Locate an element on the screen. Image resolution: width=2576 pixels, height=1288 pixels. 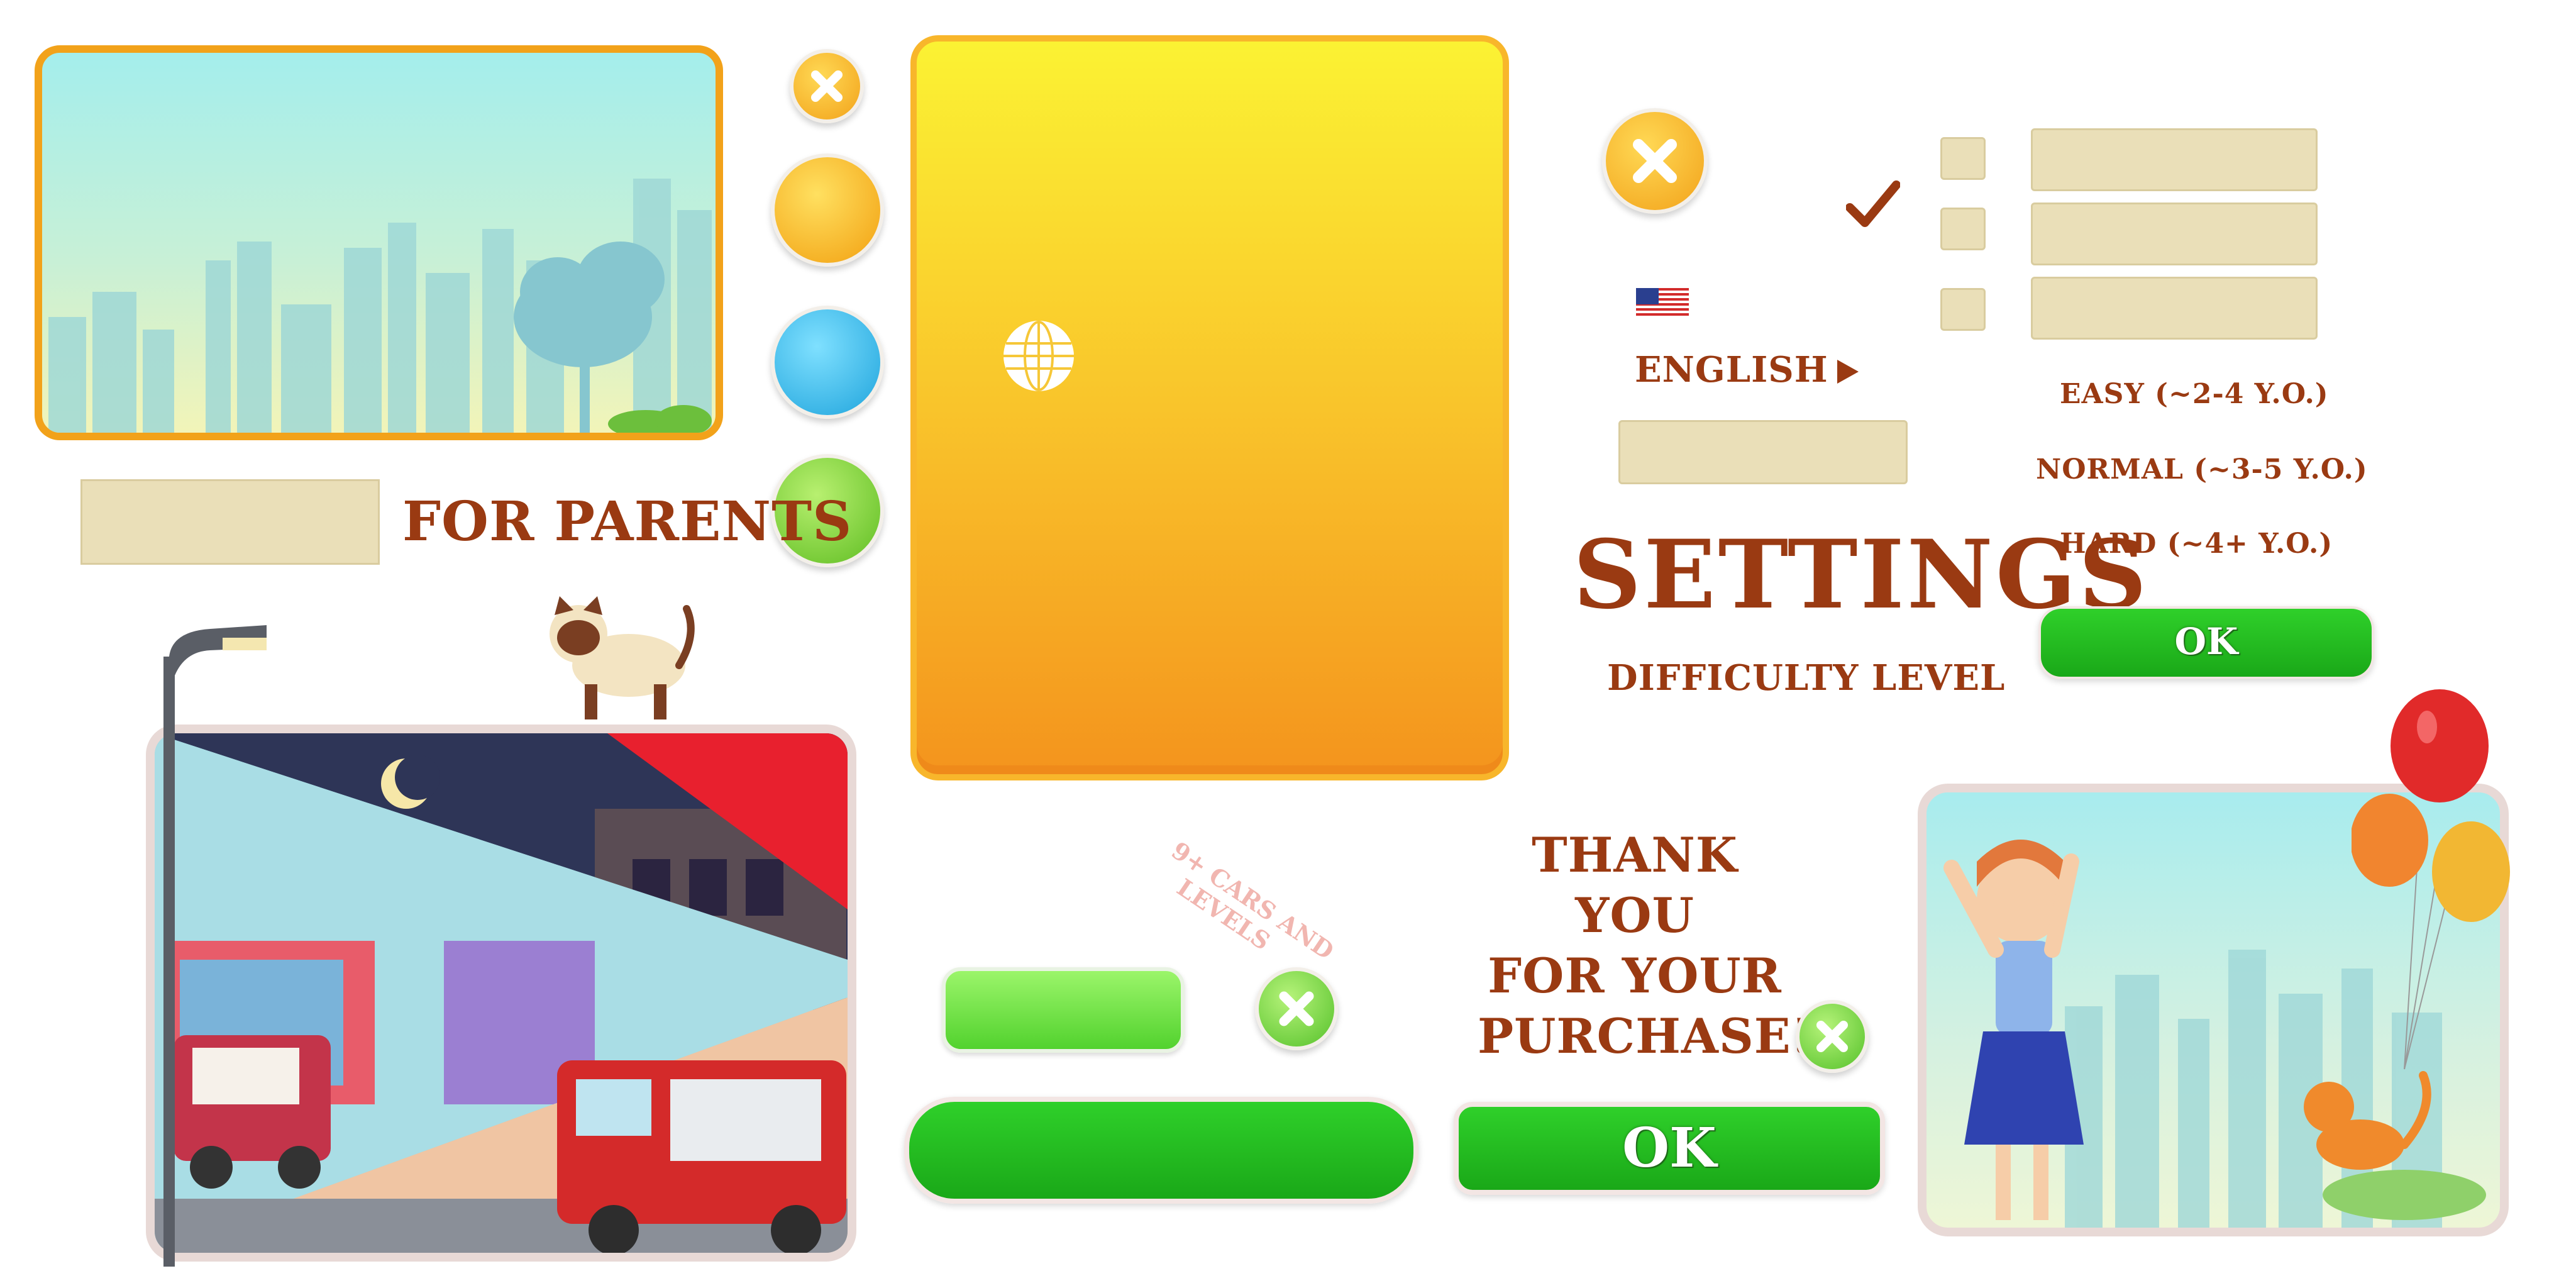
city-background-panel is located at coordinates (379, 242).